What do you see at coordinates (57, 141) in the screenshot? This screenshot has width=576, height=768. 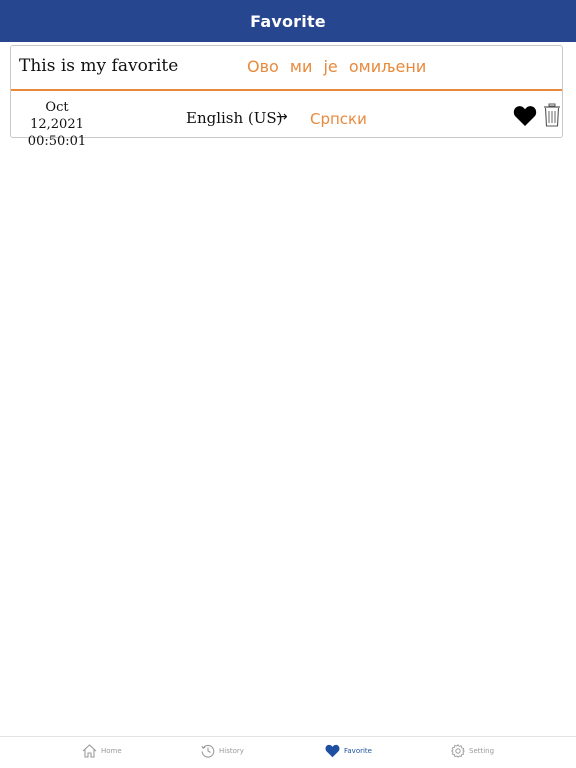 I see `time-text: 00:50:01` at bounding box center [57, 141].